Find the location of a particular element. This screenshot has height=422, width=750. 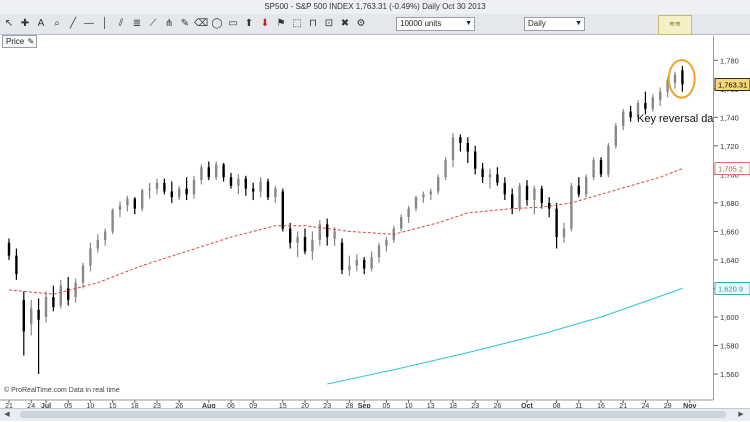

units-select: 10000 units ▼ is located at coordinates (435, 24).